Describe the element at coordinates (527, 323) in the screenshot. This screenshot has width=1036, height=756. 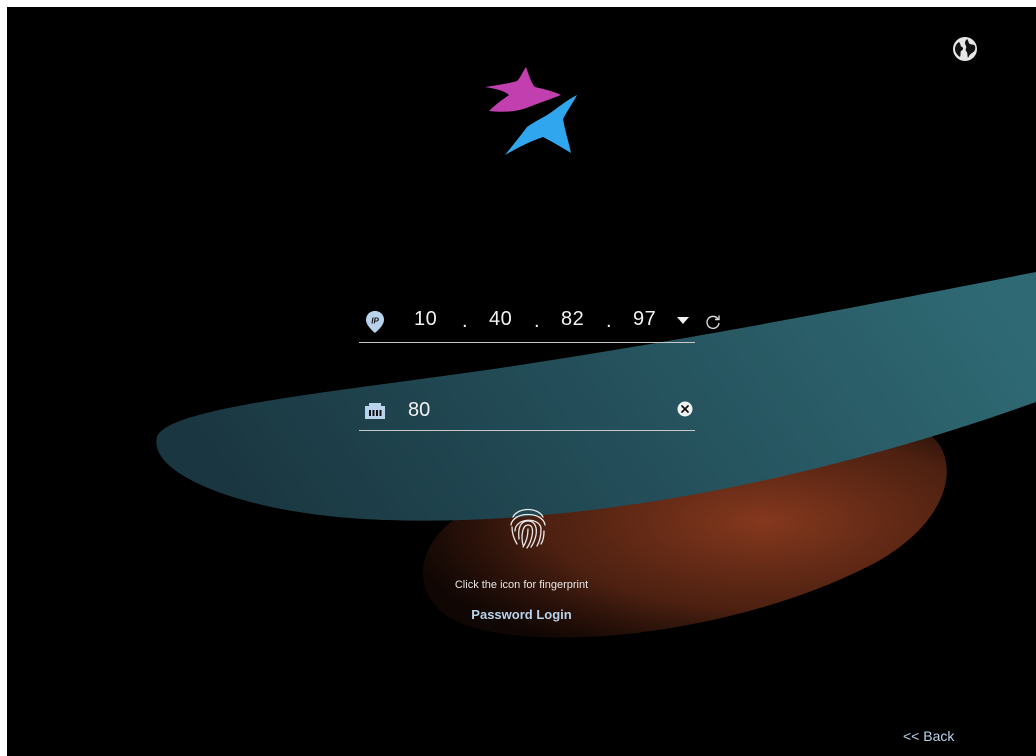
I see `ip-address-field: IP 10 . 40 . 82 . 97` at that location.